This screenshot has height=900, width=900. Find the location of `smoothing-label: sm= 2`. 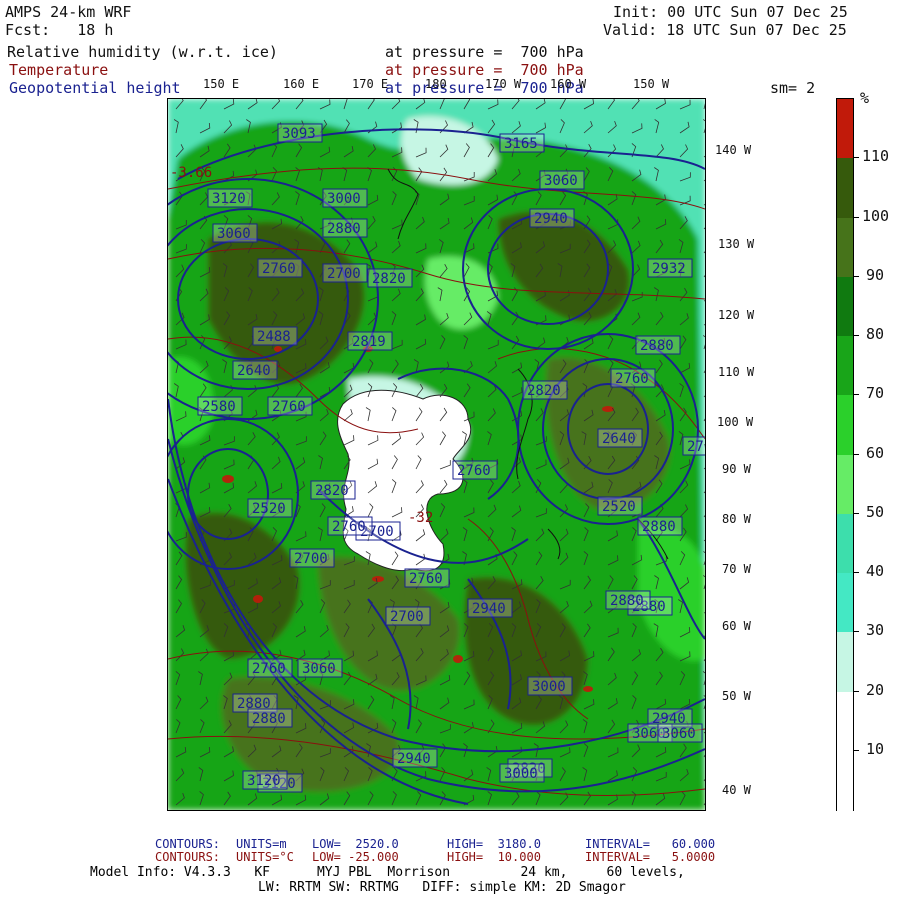

smoothing-label: sm= 2 is located at coordinates (793, 88).